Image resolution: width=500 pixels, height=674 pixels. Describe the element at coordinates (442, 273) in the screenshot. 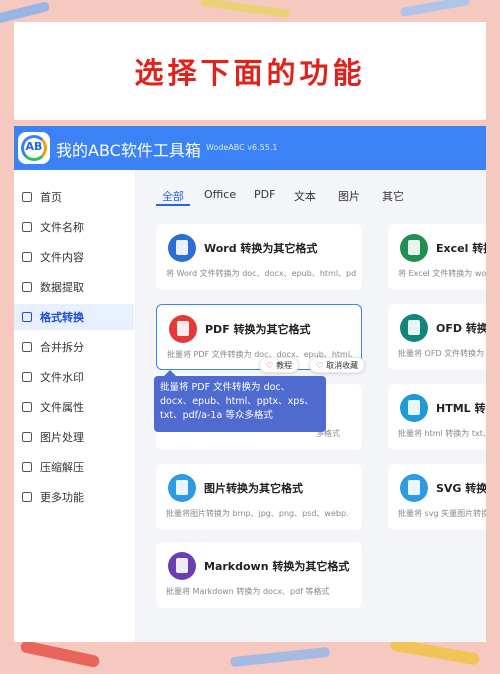

I see `card-desc: 将 Excel 文件转换为 word、` at that location.